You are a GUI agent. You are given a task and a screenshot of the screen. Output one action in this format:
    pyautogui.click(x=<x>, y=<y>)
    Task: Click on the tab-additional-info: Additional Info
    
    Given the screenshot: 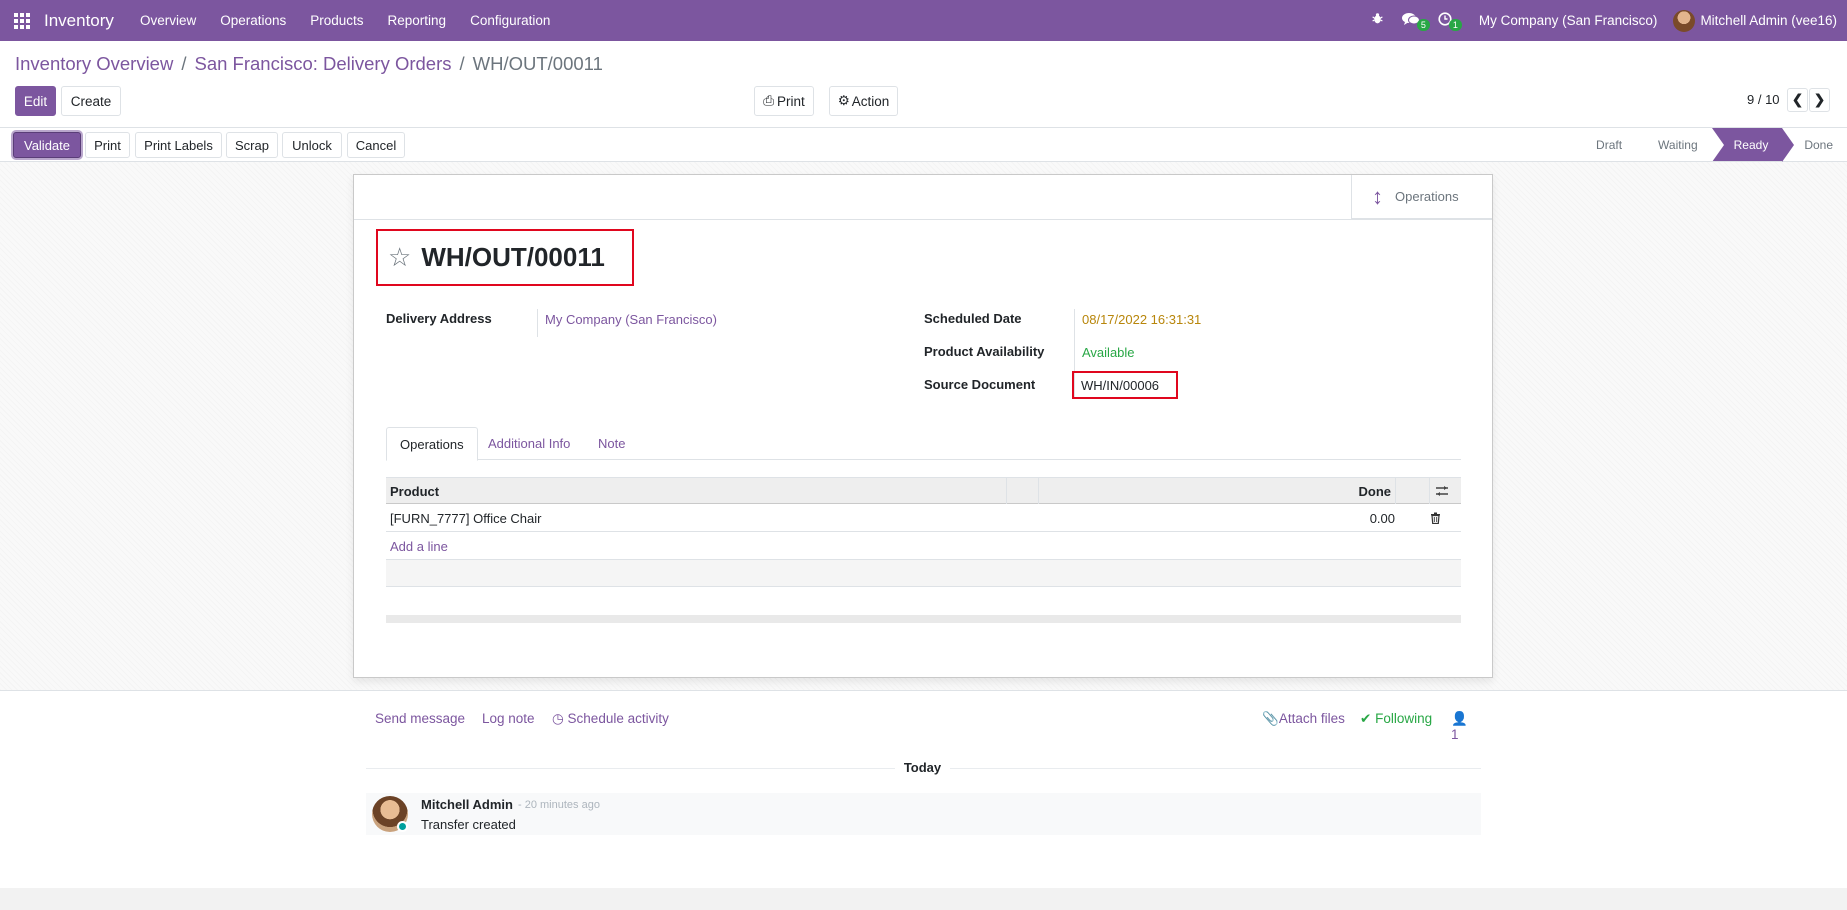 What is the action you would take?
    pyautogui.click(x=529, y=443)
    